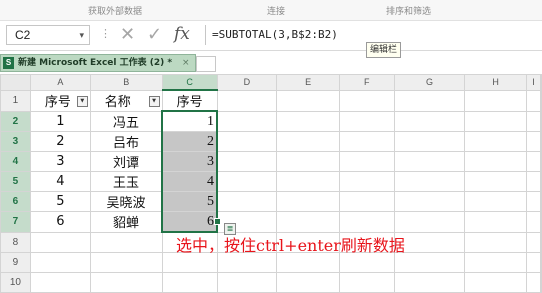 Image resolution: width=542 pixels, height=293 pixels. Describe the element at coordinates (533, 82) in the screenshot. I see `column-header-i: I` at that location.